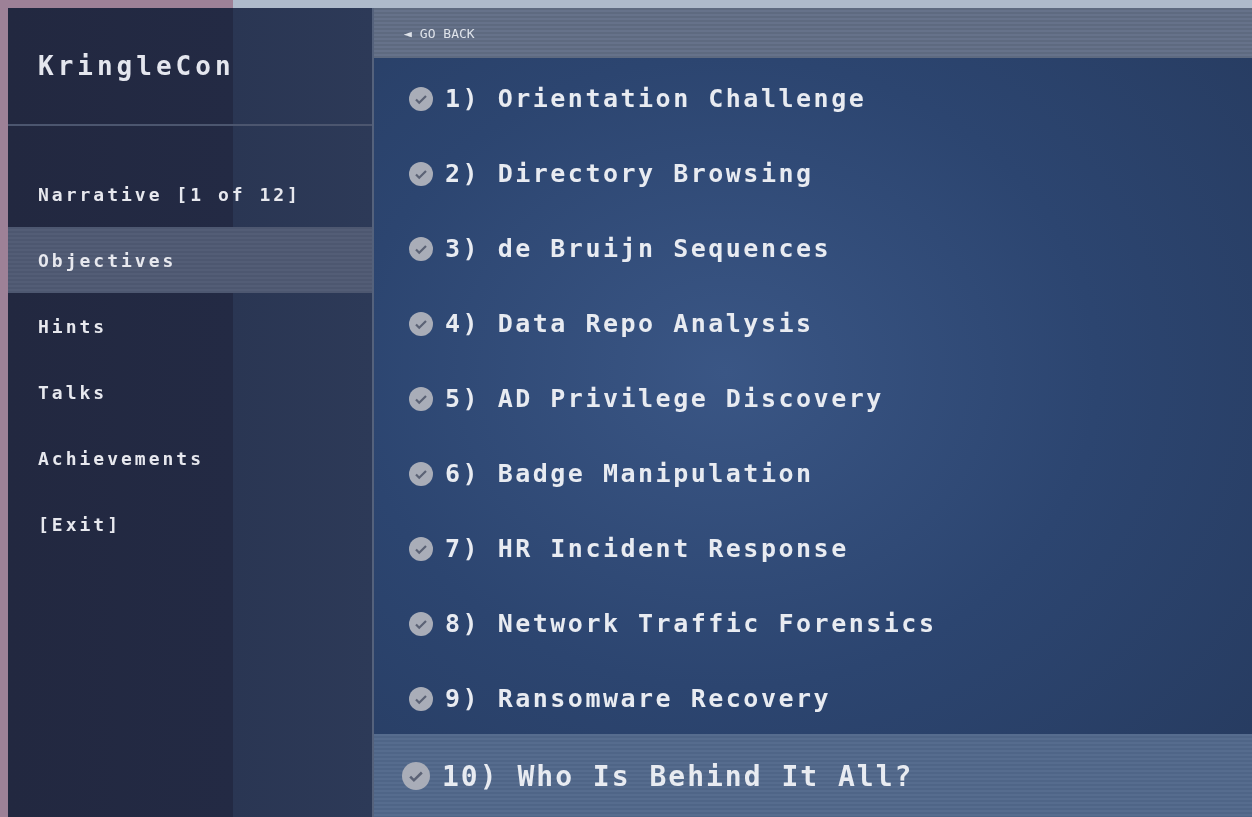  I want to click on objective-item: 9) Ransomware Recovery, so click(813, 698).